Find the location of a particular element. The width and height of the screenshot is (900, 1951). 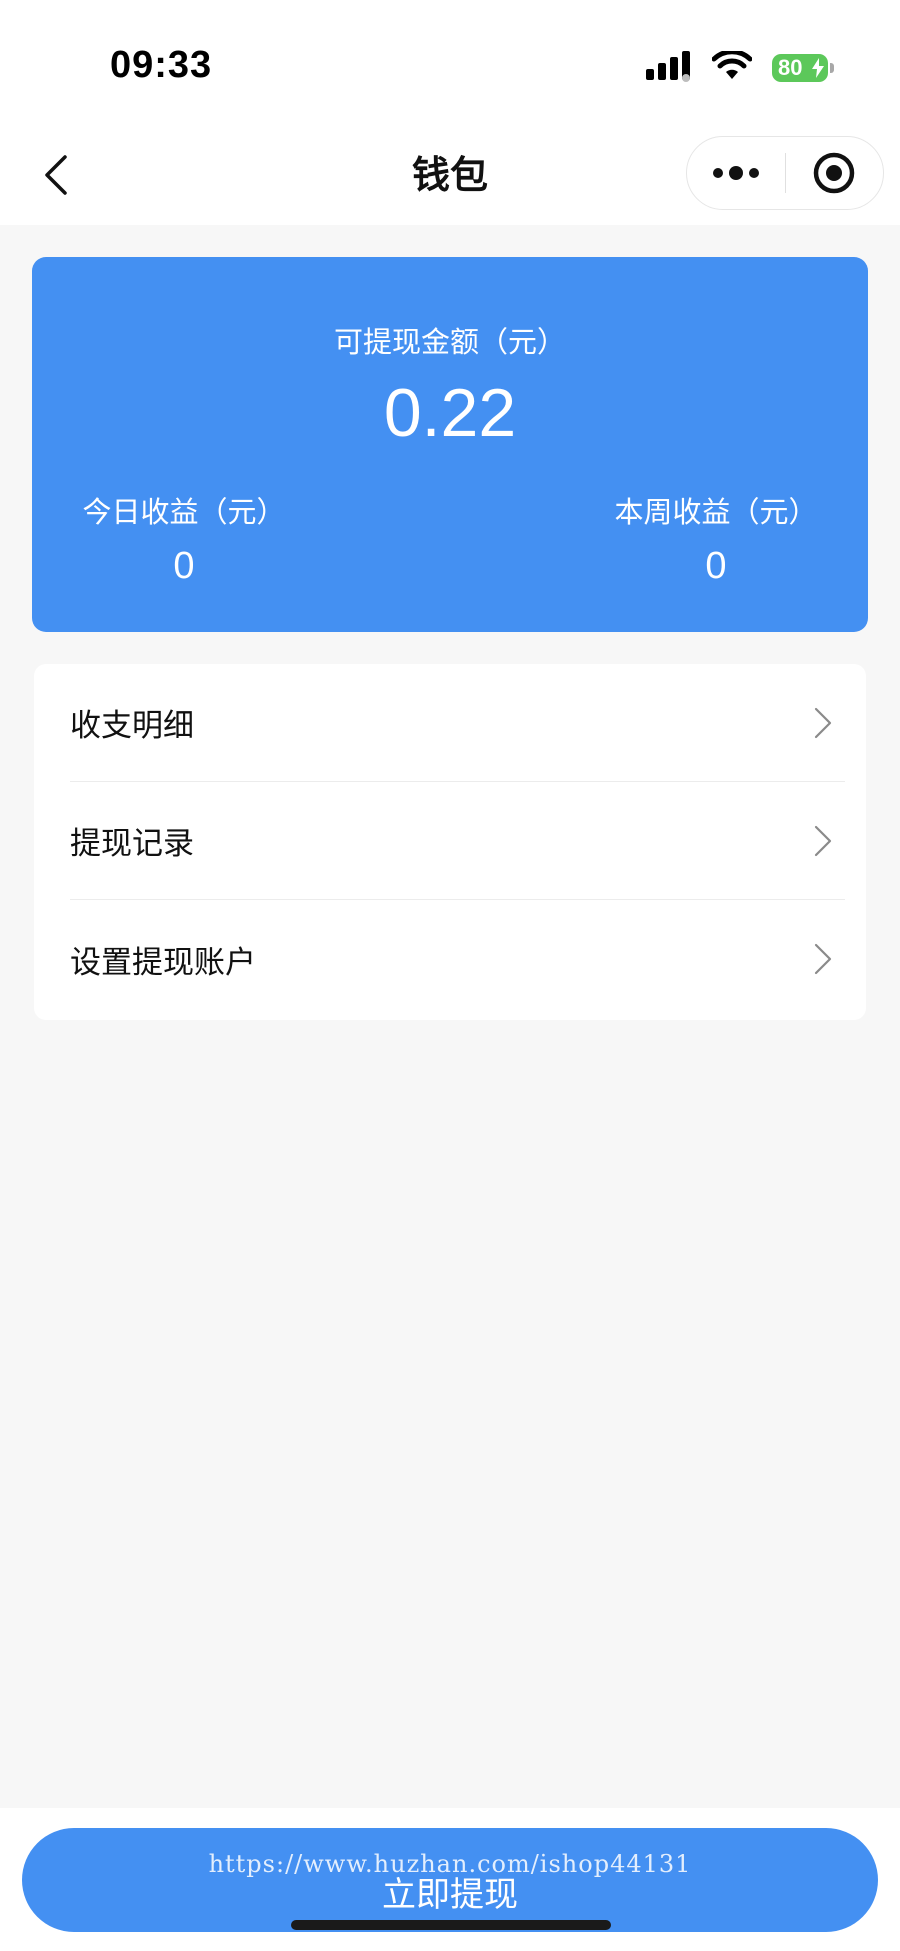

close-program-button is located at coordinates (835, 173).